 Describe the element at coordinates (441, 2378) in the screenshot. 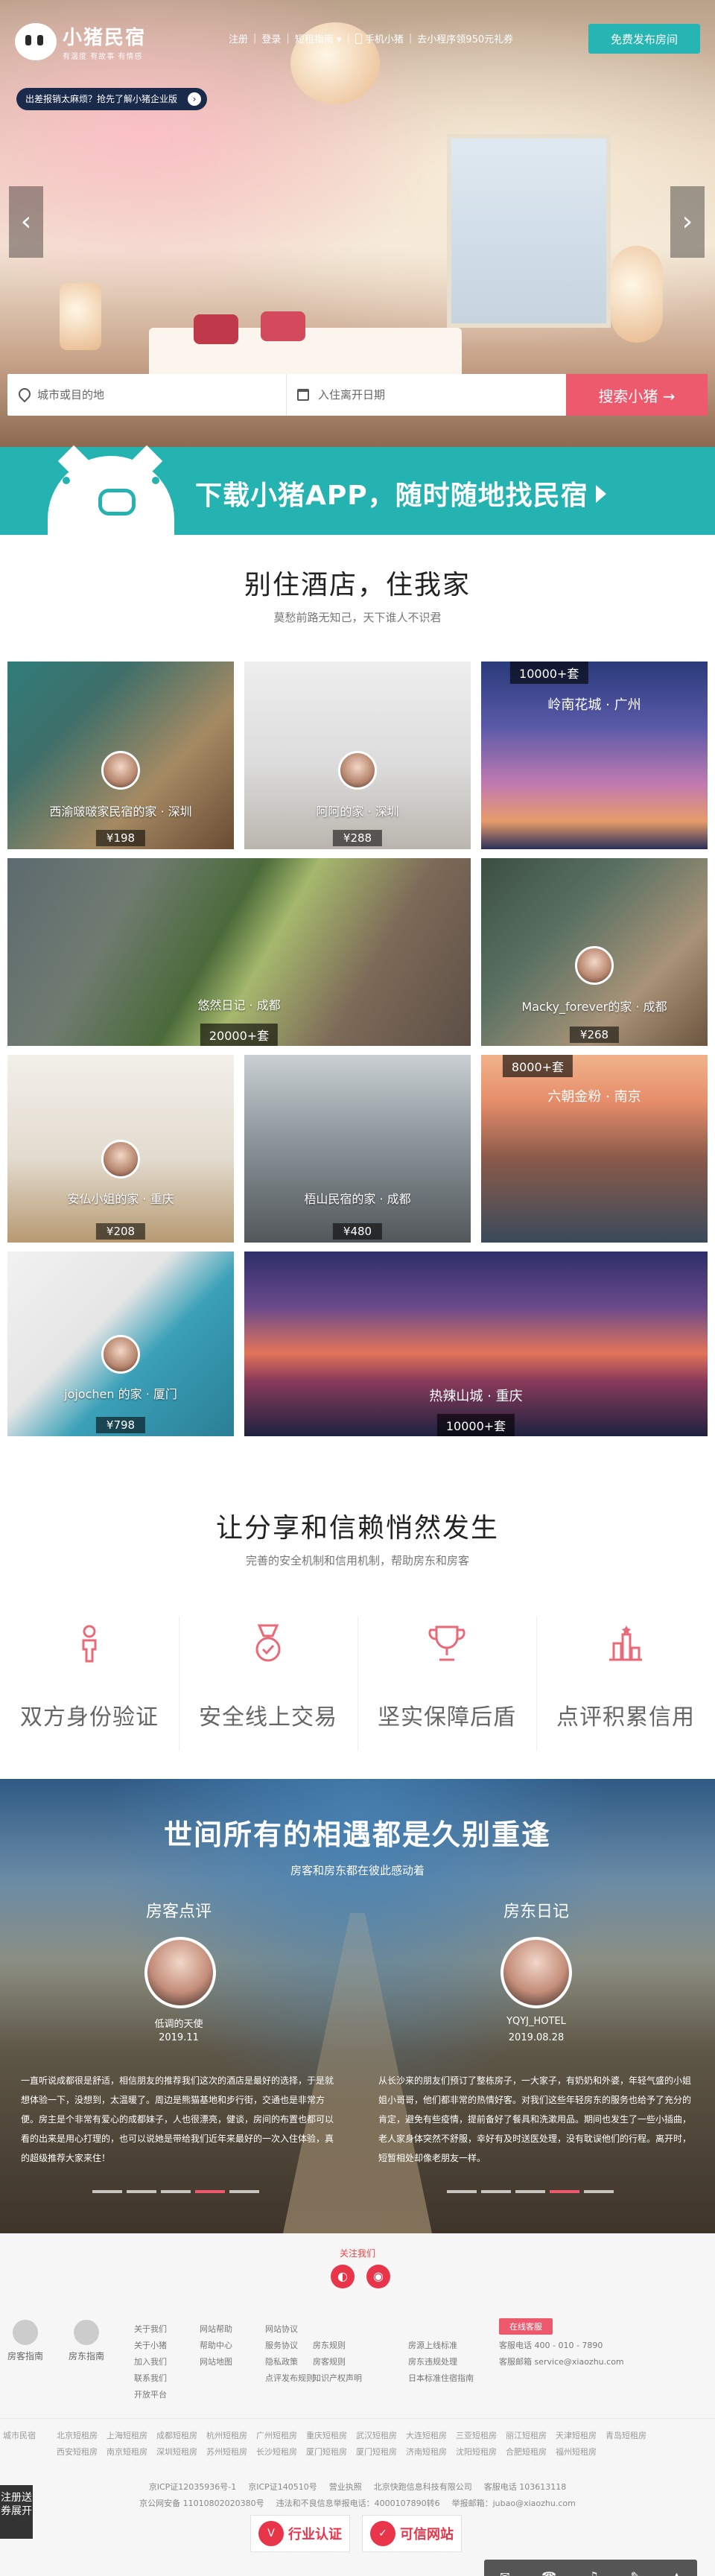

I see `footer-link: 日本标准住宿指南` at that location.